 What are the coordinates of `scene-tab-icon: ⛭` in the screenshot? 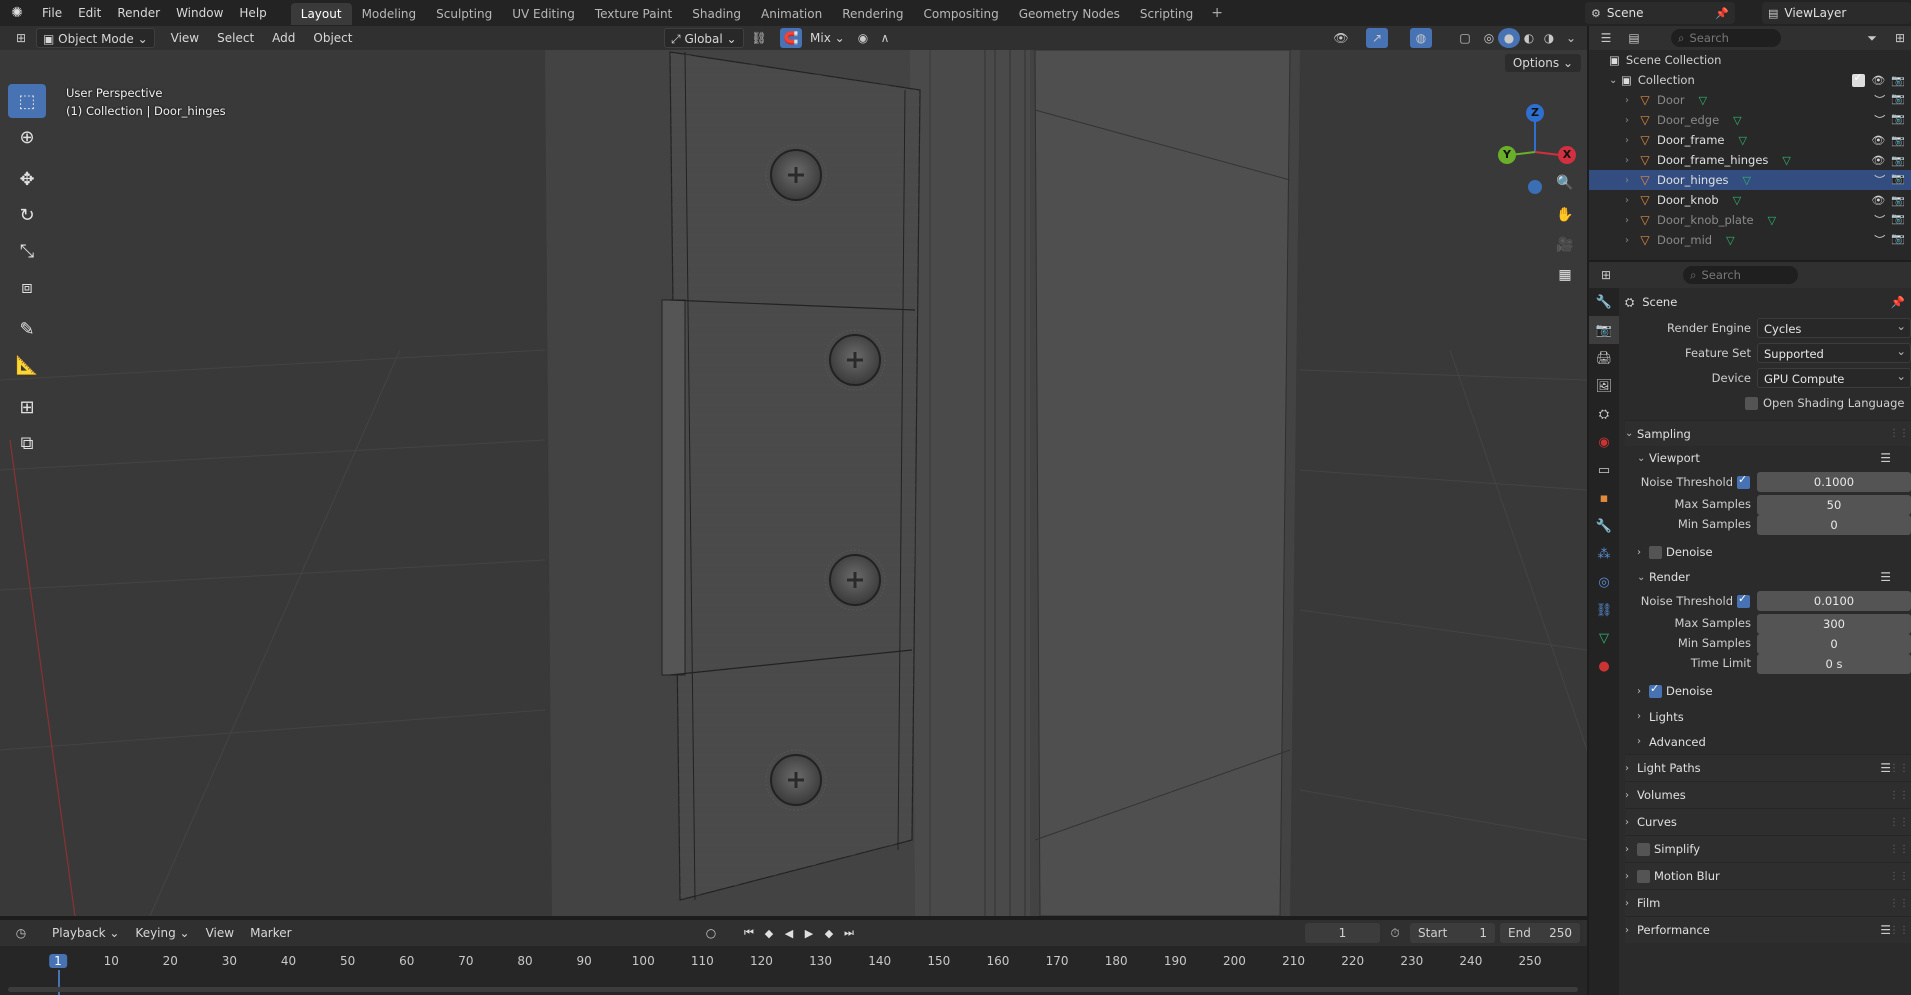 It's located at (1604, 414).